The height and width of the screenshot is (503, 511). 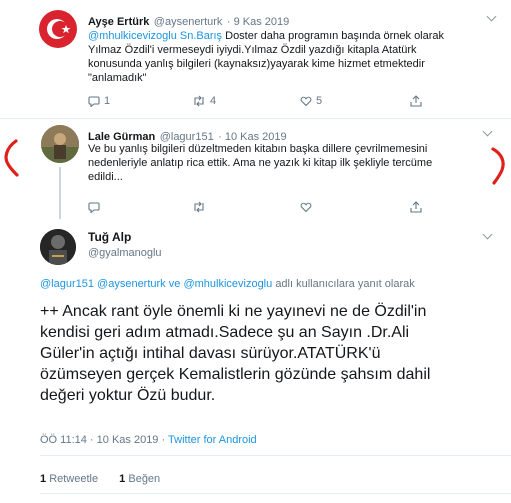 I want to click on tweet-actions, so click(x=255, y=207).